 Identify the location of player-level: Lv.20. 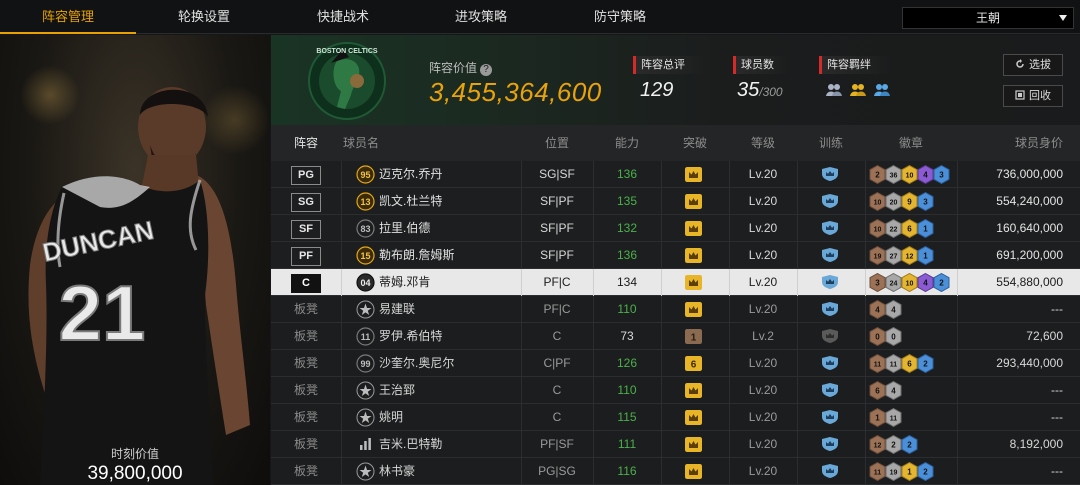
(763, 201).